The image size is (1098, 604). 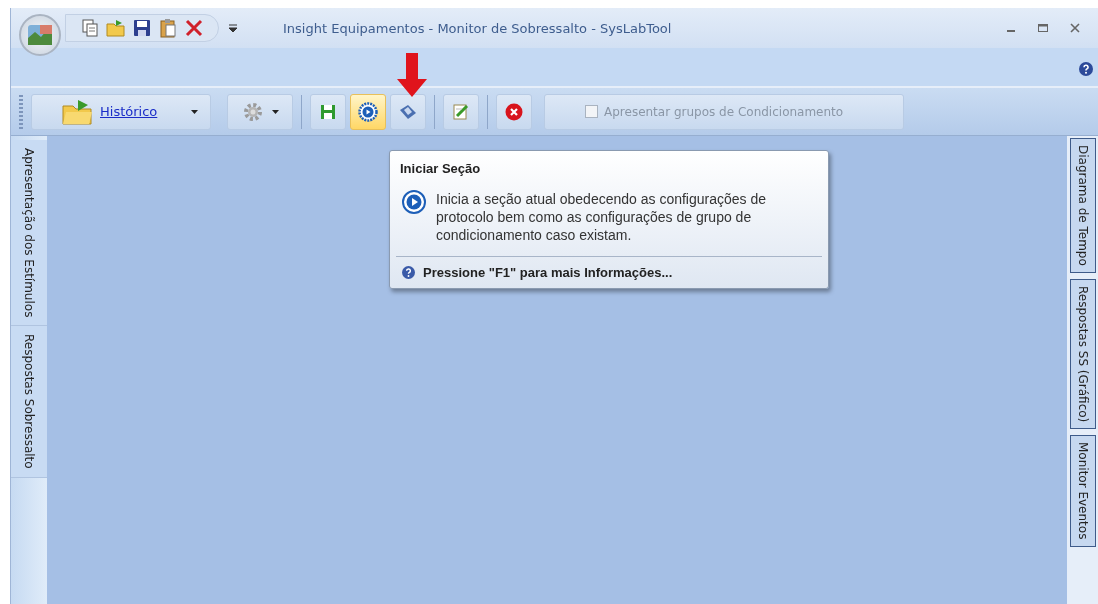 What do you see at coordinates (129, 111) in the screenshot?
I see `history-link: Histórico` at bounding box center [129, 111].